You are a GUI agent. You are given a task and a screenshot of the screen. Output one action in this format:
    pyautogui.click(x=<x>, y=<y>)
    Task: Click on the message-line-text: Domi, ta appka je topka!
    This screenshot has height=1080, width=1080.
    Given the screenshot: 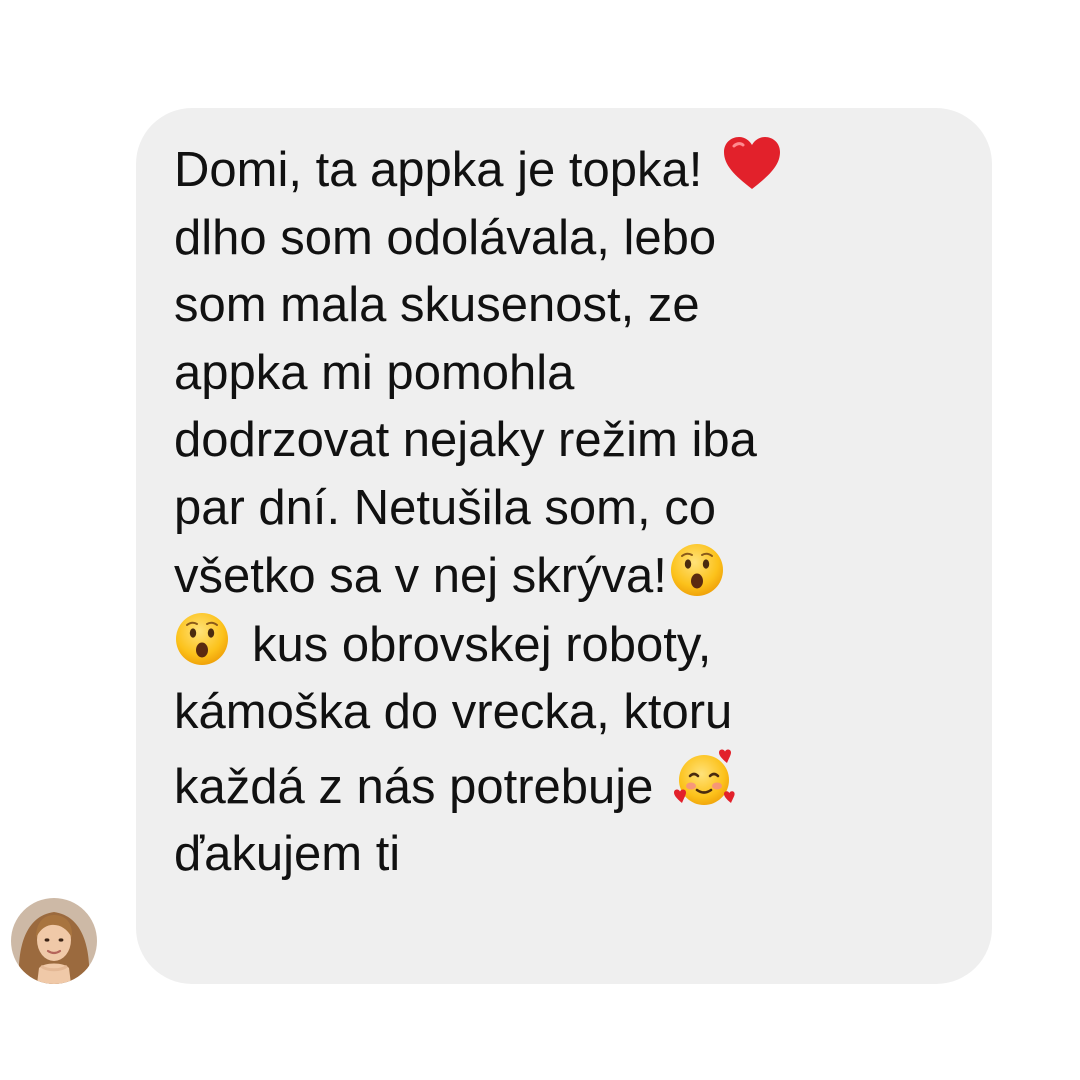 What is the action you would take?
    pyautogui.click(x=438, y=170)
    